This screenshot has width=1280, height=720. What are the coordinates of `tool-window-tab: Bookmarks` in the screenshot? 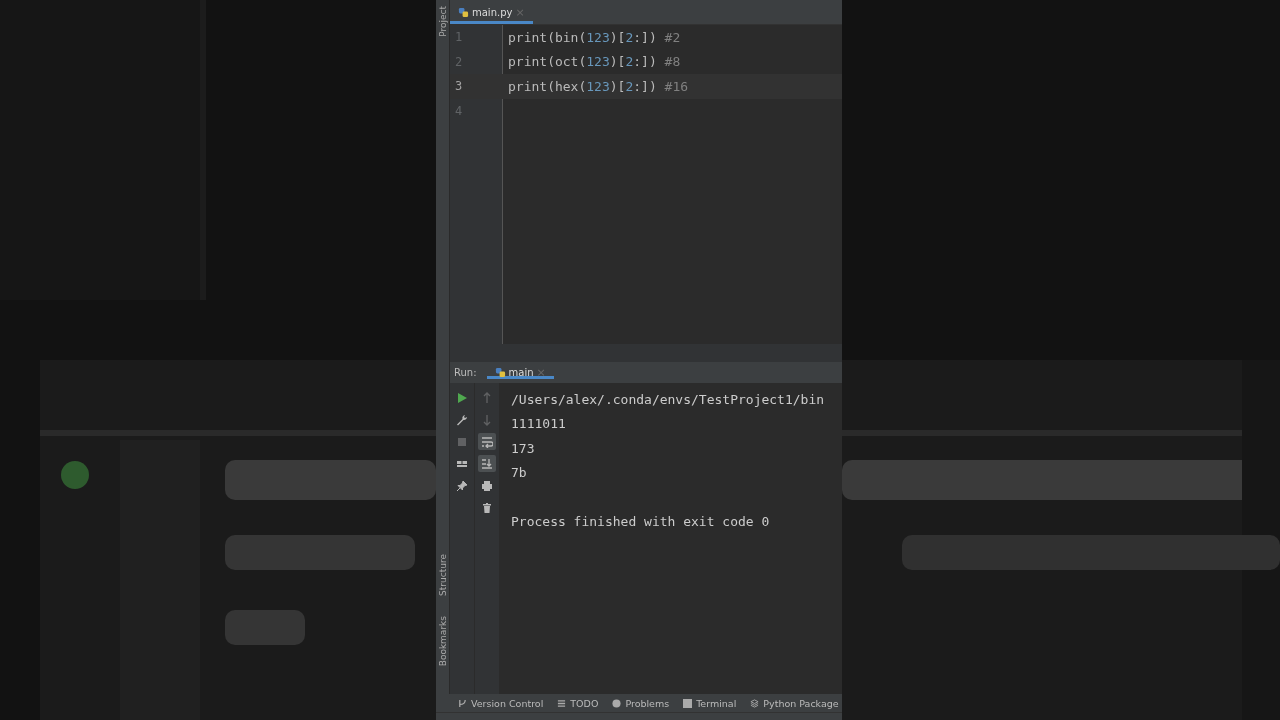 It's located at (442, 640).